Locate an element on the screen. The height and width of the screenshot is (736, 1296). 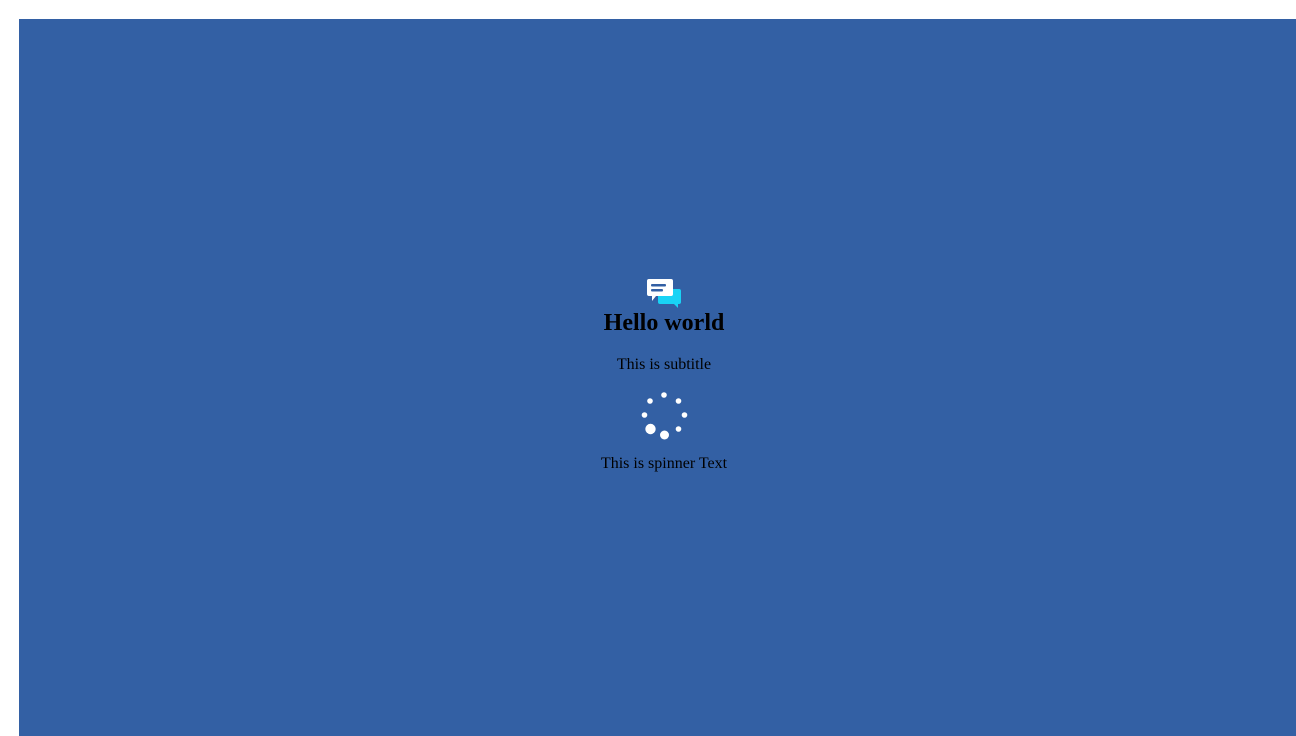
chat-bubbles-icon is located at coordinates (664, 293).